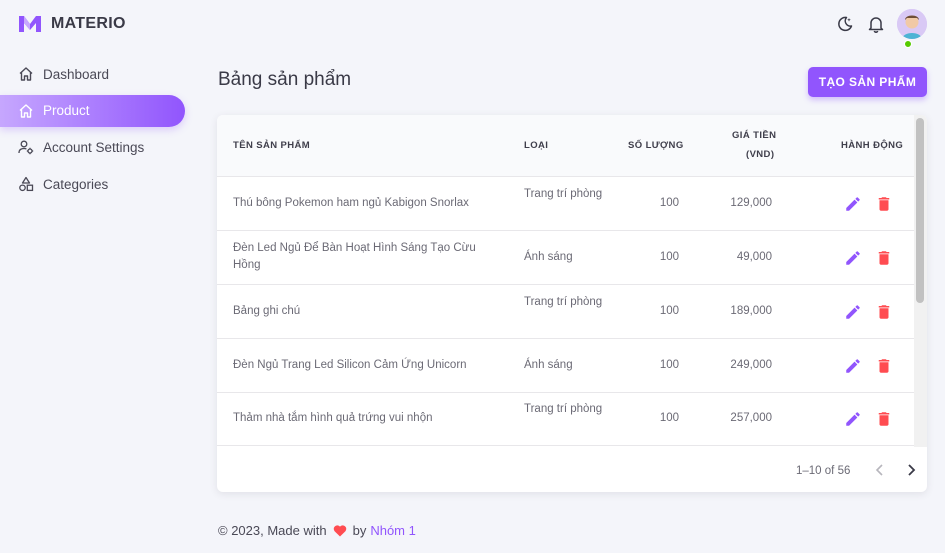 The height and width of the screenshot is (553, 945). I want to click on table-row: Bảng ghi chú Trang trí phòng 100 189,000, so click(565, 312).